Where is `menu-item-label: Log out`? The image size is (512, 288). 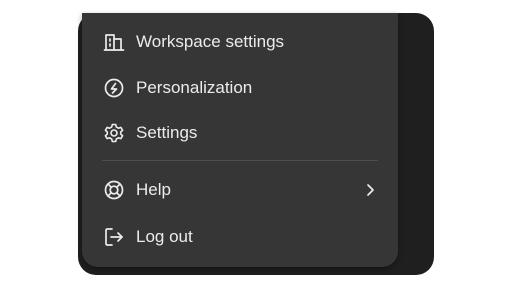
menu-item-label: Log out is located at coordinates (164, 236).